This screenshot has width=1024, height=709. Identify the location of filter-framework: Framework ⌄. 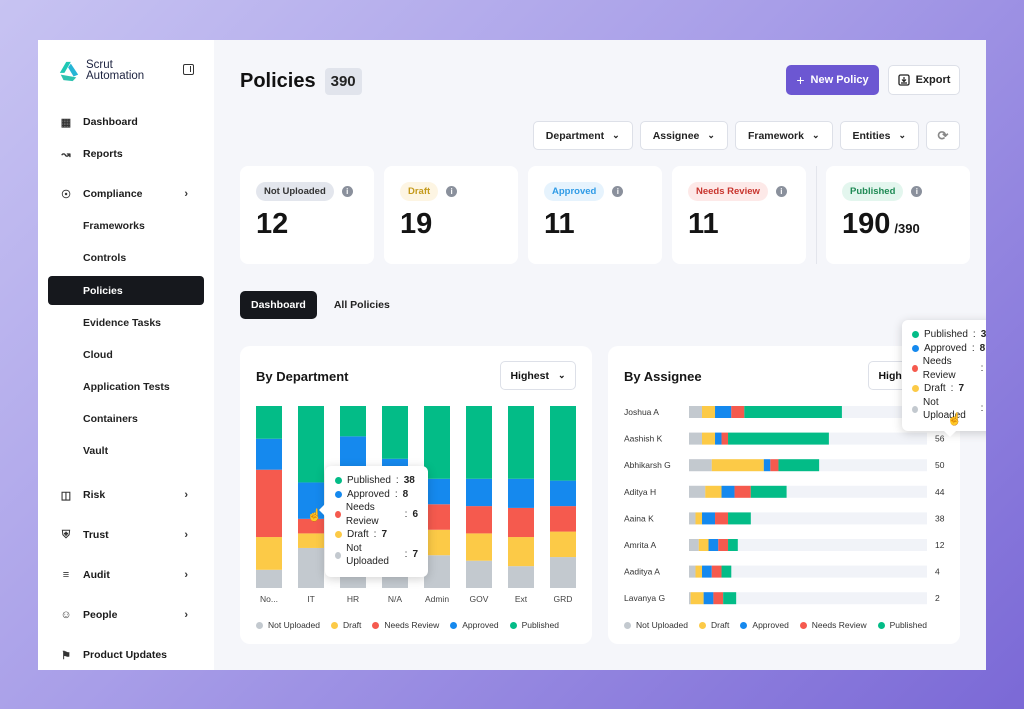
(783, 135).